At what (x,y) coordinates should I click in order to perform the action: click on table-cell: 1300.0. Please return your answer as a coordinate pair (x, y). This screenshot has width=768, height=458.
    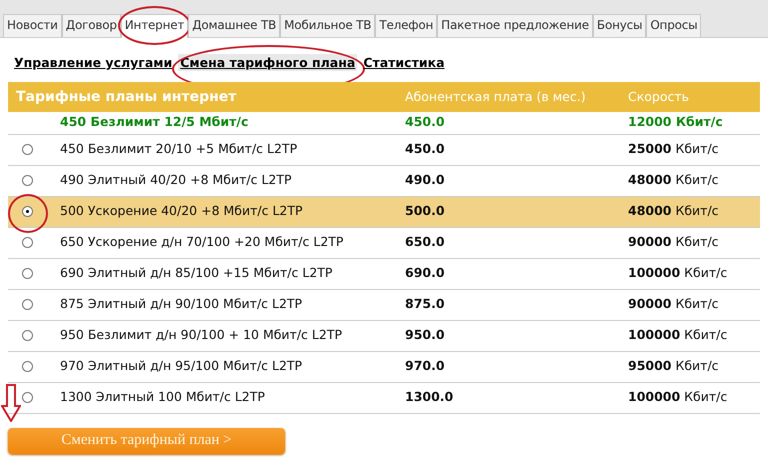
    Looking at the image, I should click on (516, 397).